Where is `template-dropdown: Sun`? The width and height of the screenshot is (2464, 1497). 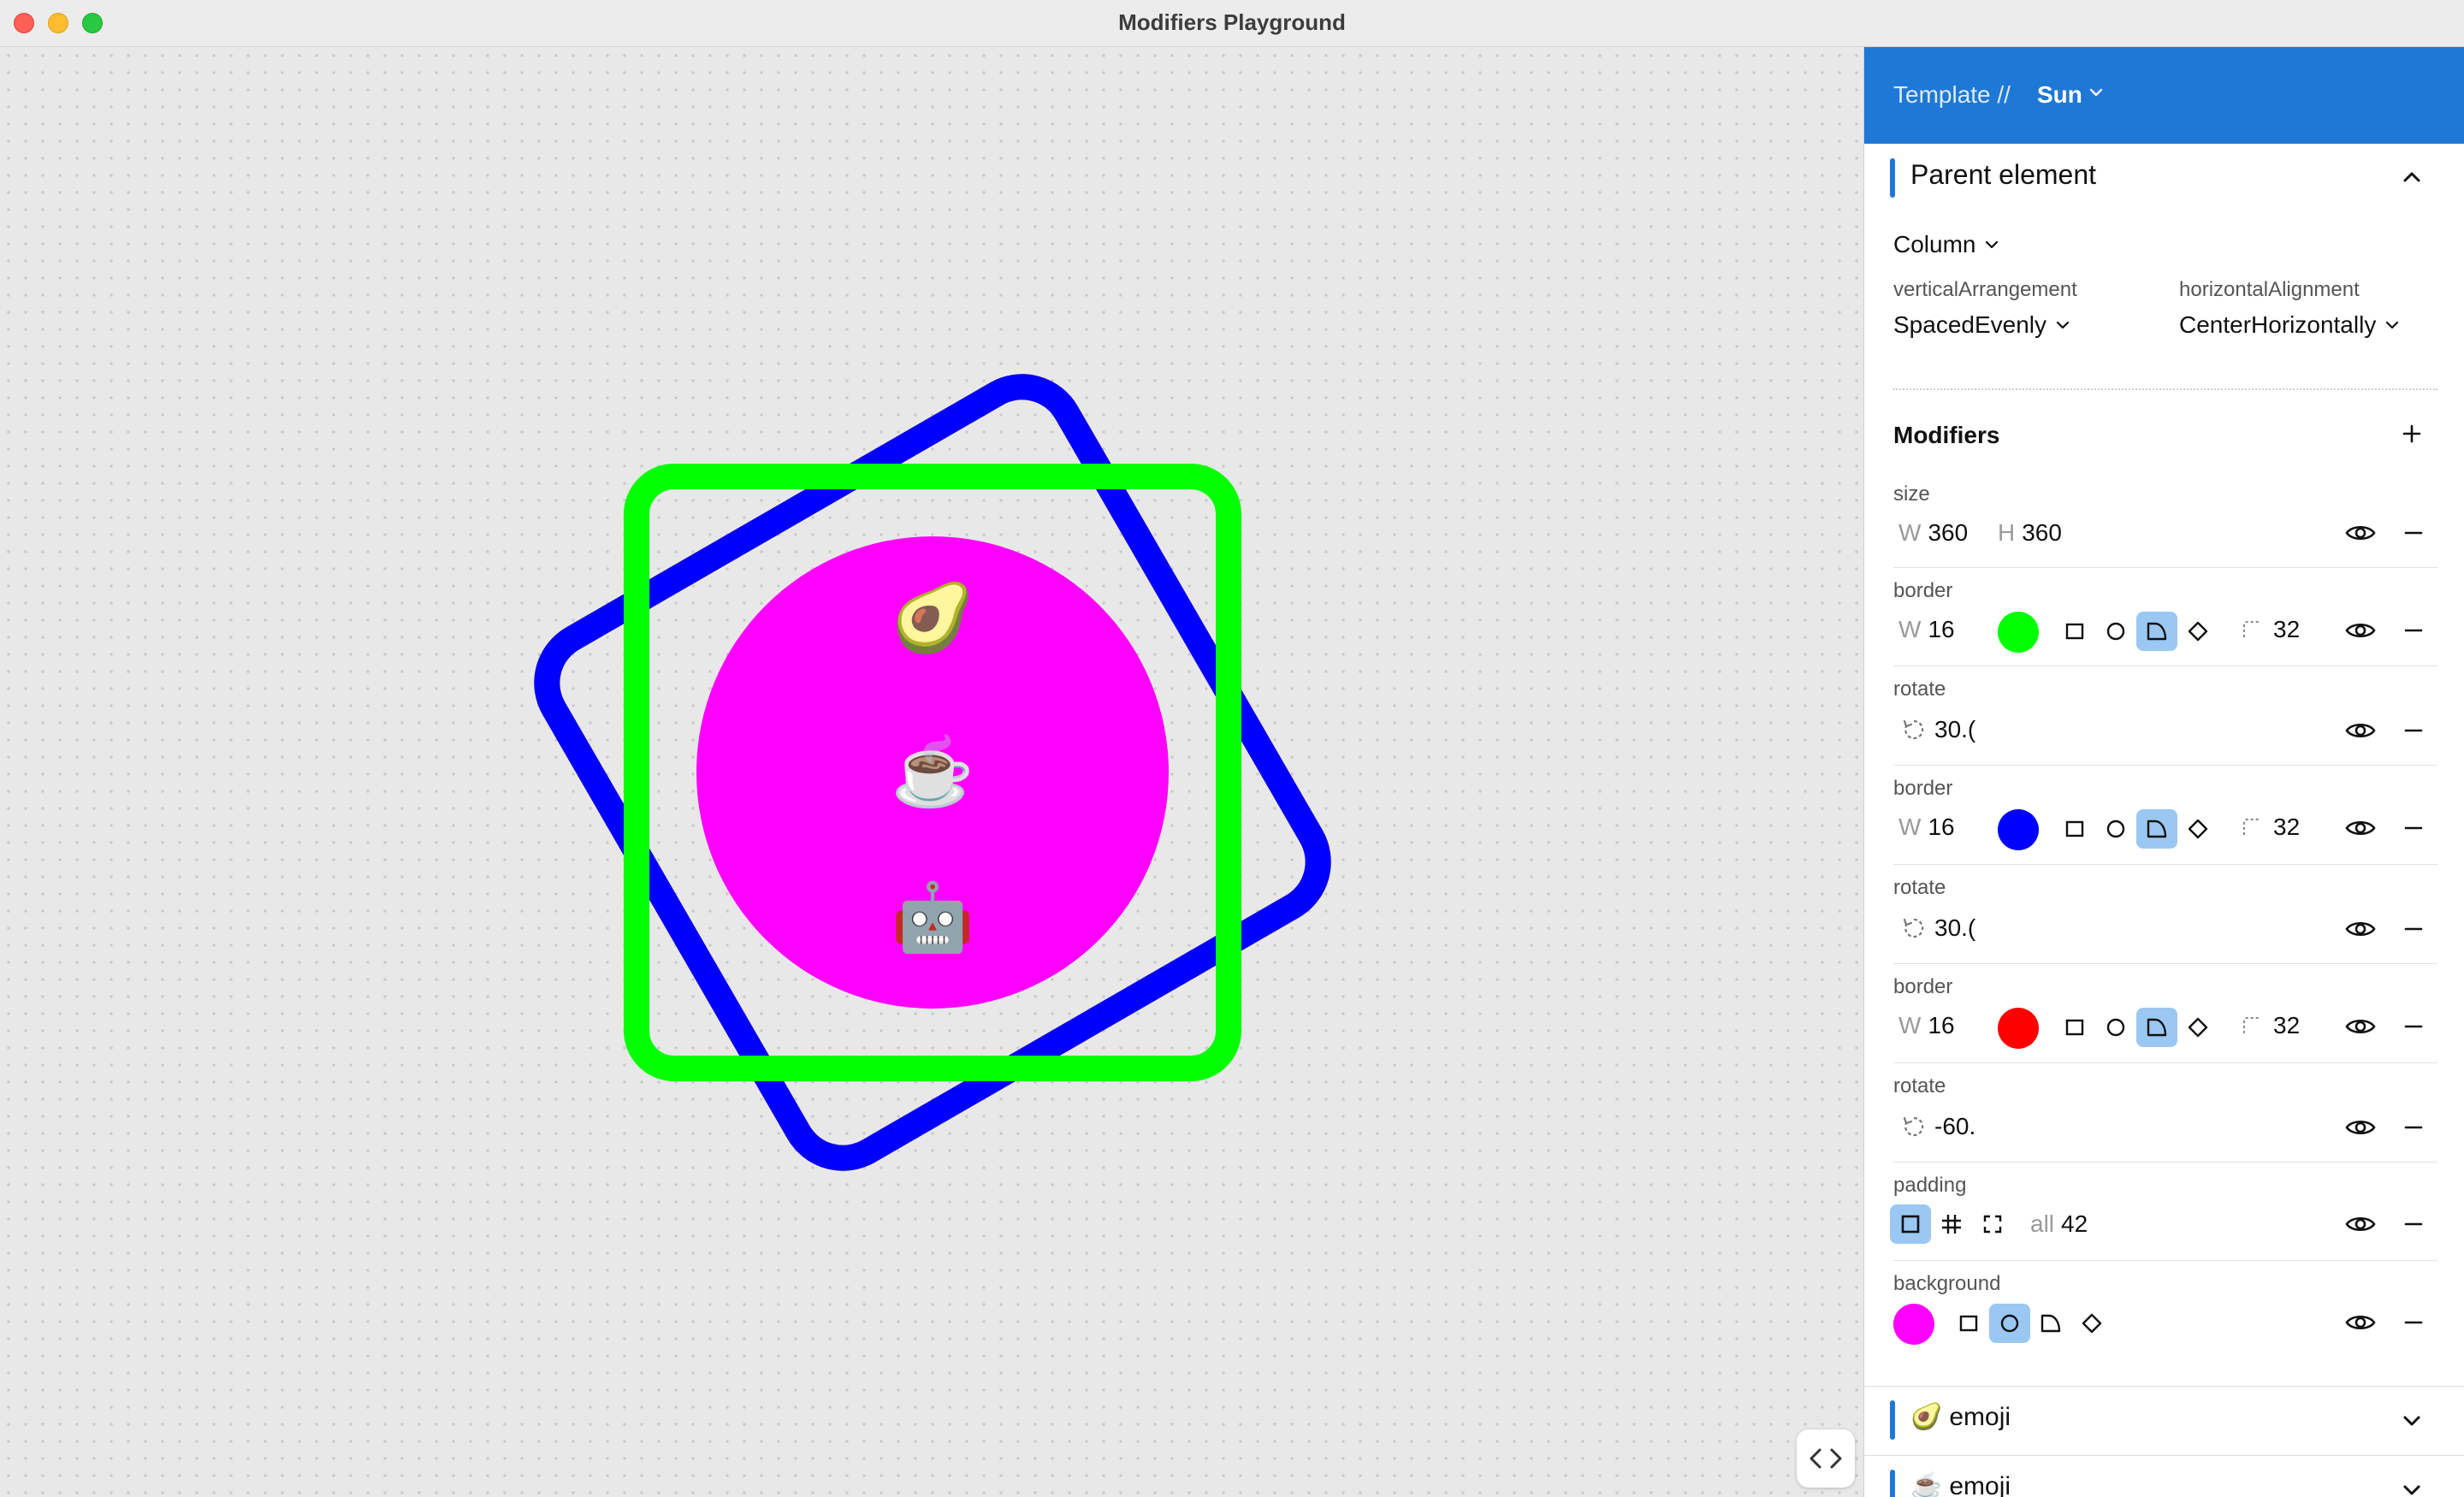
template-dropdown: Sun is located at coordinates (2059, 95).